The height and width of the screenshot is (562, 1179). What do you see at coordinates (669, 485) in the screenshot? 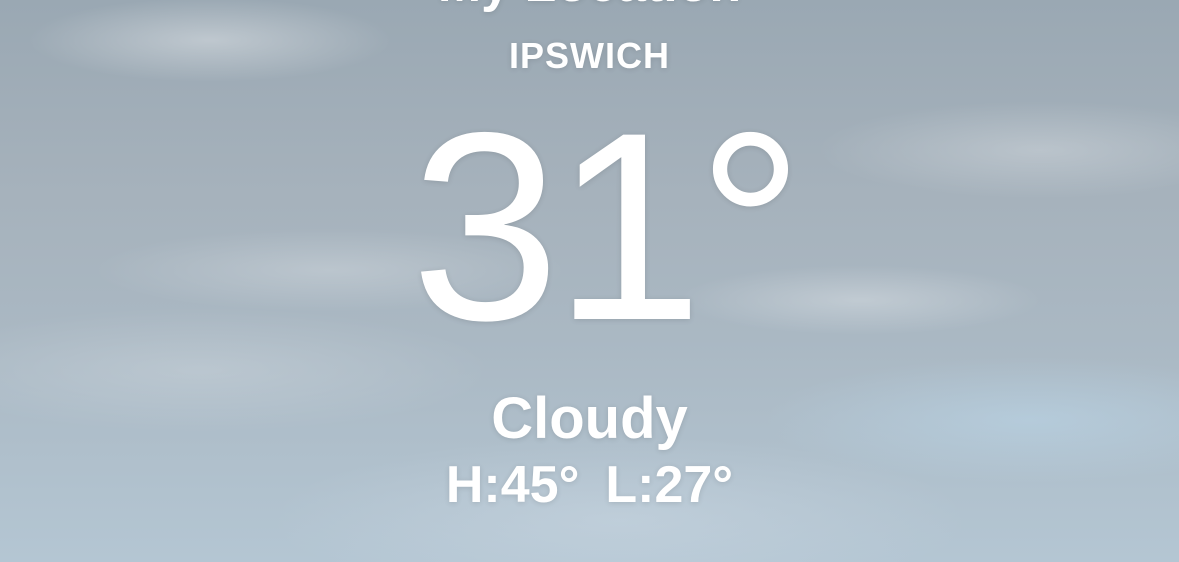
I see `low-temperature: L:27°` at bounding box center [669, 485].